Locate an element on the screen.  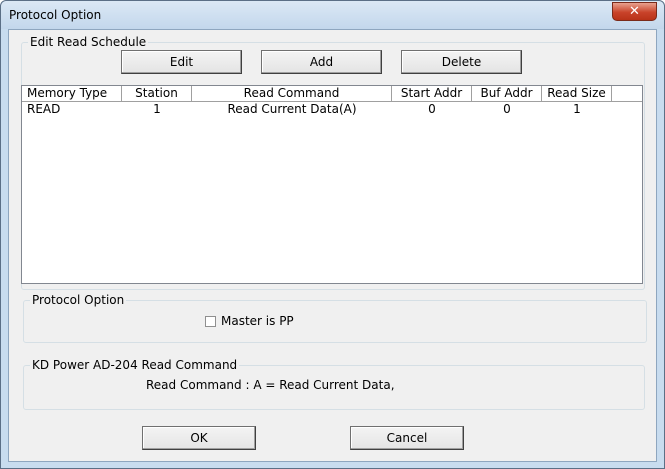
title-bar: Protocol Option ✕ is located at coordinates (332, 15).